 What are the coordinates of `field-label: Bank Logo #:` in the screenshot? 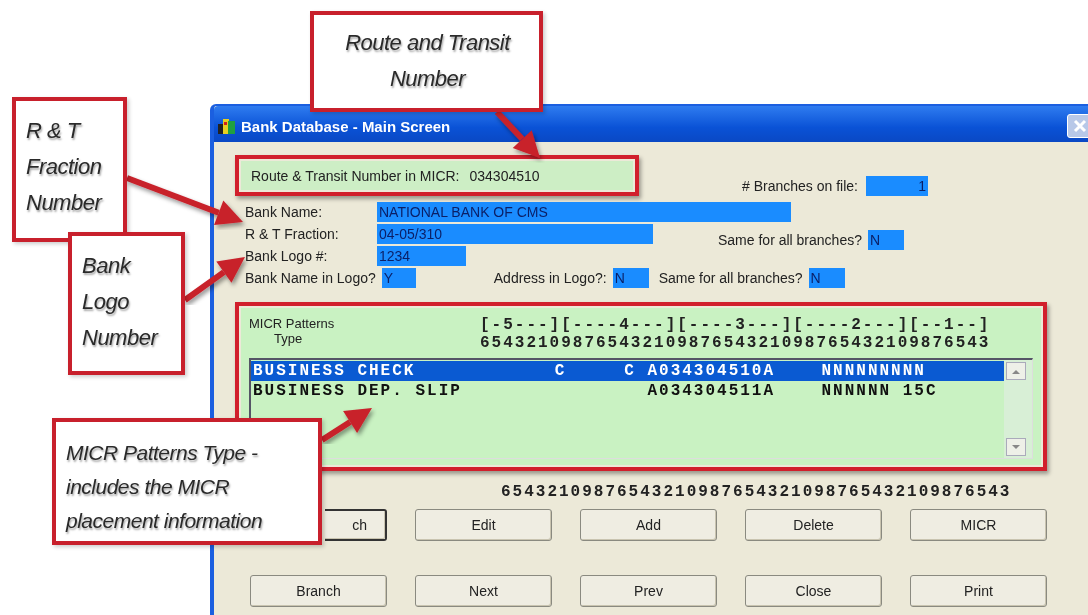 It's located at (287, 256).